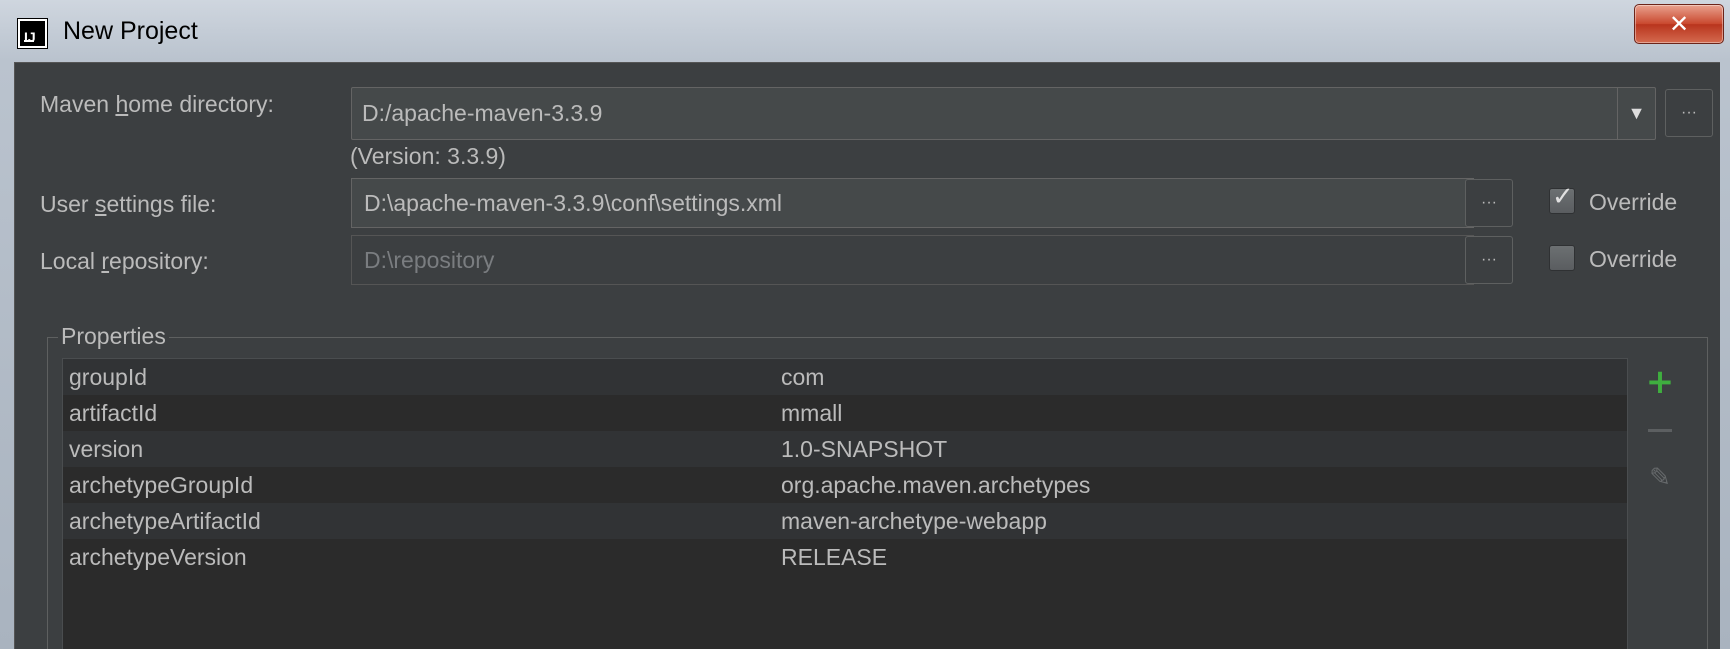  I want to click on property-key: archetypeArtifactId, so click(165, 521).